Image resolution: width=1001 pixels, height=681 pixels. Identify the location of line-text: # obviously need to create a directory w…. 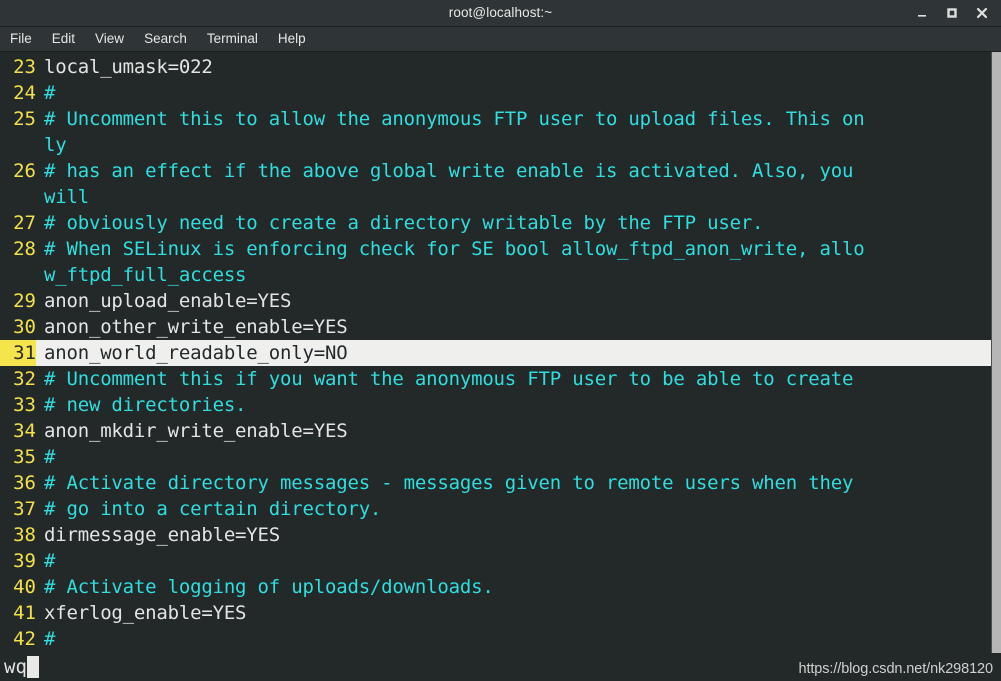
(404, 223).